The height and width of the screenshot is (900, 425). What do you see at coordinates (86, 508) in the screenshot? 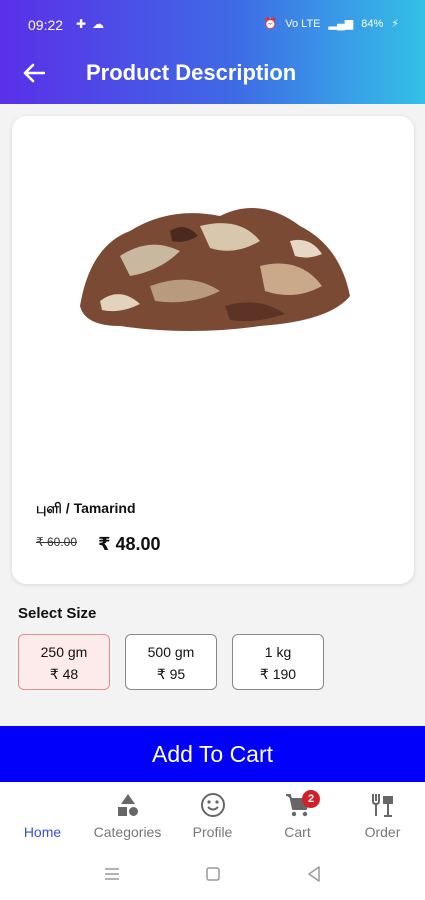
I see `product-name: புளி / Tamarind` at bounding box center [86, 508].